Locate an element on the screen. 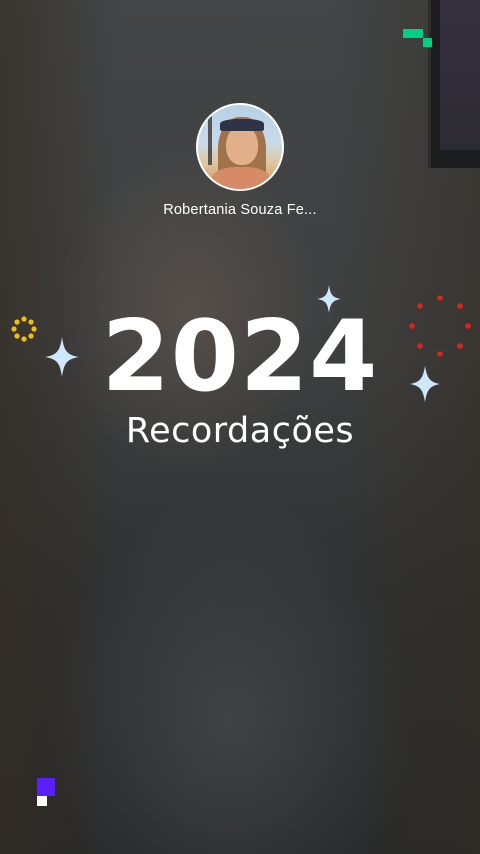  recap-subtitle: Recordações is located at coordinates (240, 431).